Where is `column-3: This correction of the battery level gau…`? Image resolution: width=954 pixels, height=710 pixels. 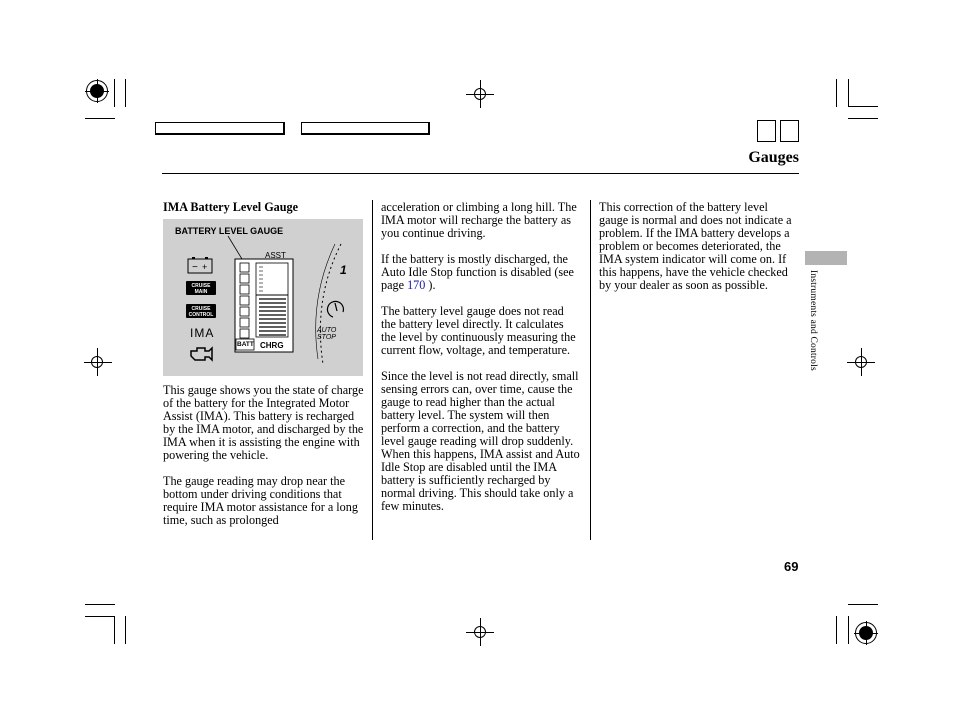
column-3: This correction of the battery level gau… is located at coordinates (699, 253).